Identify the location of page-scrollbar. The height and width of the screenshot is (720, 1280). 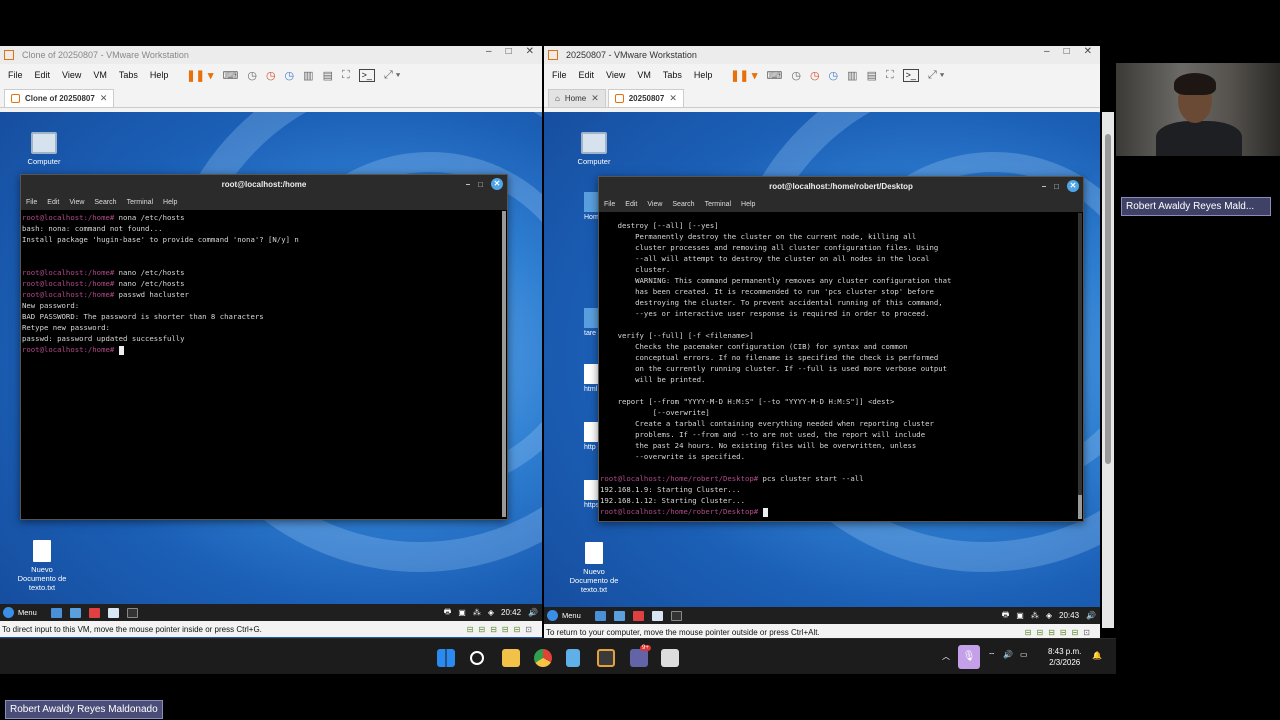
(1108, 370).